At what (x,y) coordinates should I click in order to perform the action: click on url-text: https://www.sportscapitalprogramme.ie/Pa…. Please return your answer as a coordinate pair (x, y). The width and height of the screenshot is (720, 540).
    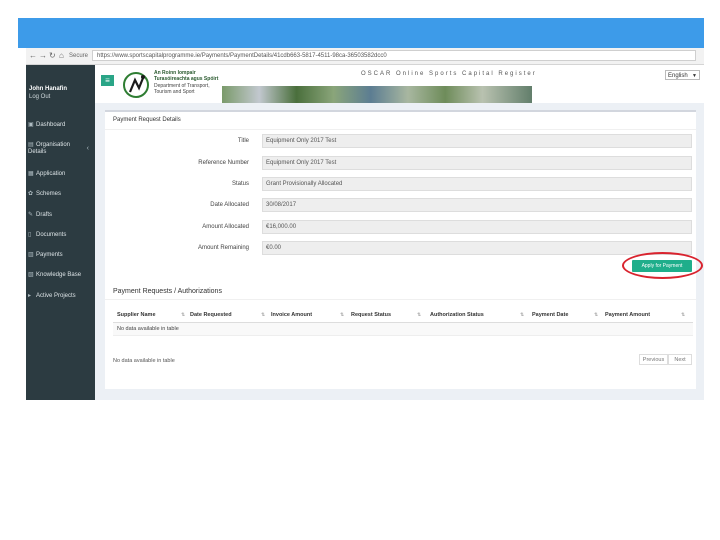
    Looking at the image, I should click on (242, 56).